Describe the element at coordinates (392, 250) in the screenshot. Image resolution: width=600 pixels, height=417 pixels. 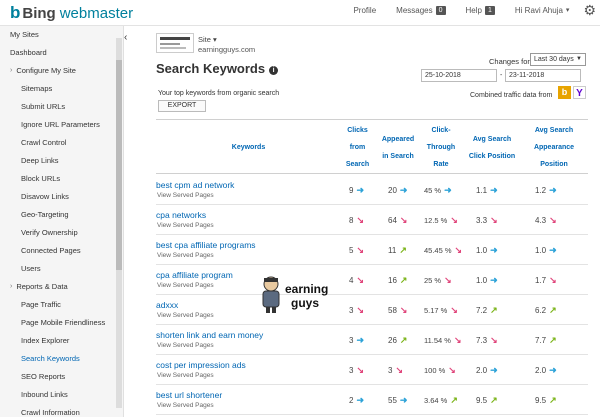
I see `cell-value: 11` at that location.